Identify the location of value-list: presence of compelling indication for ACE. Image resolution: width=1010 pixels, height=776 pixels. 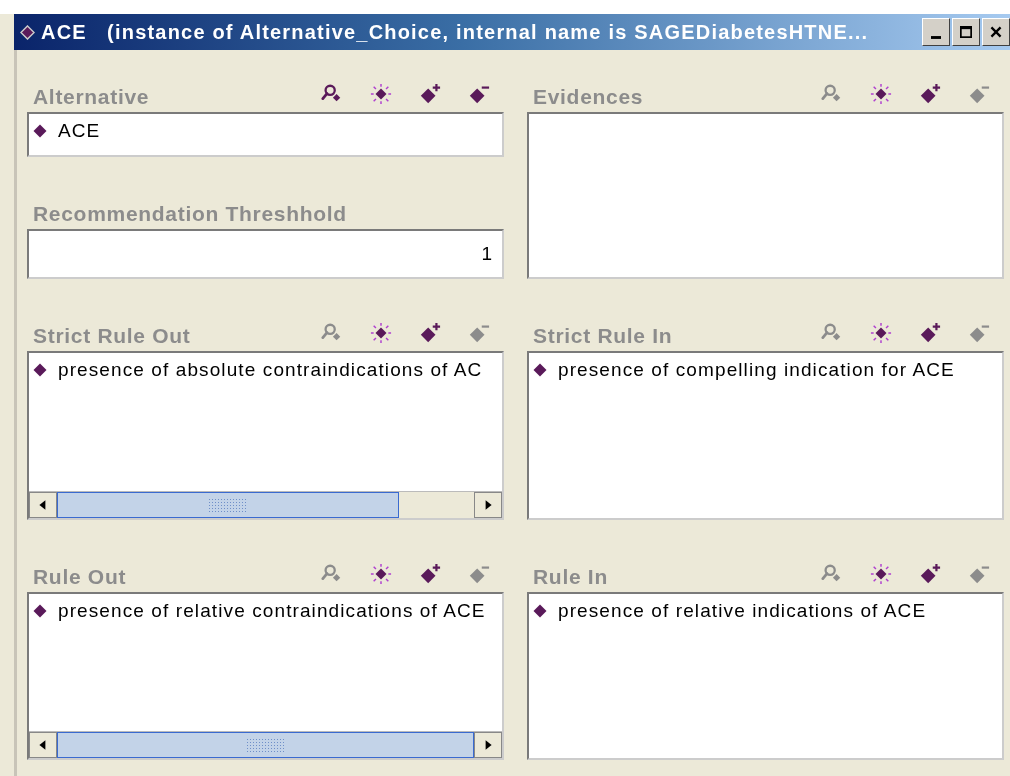
(765, 435).